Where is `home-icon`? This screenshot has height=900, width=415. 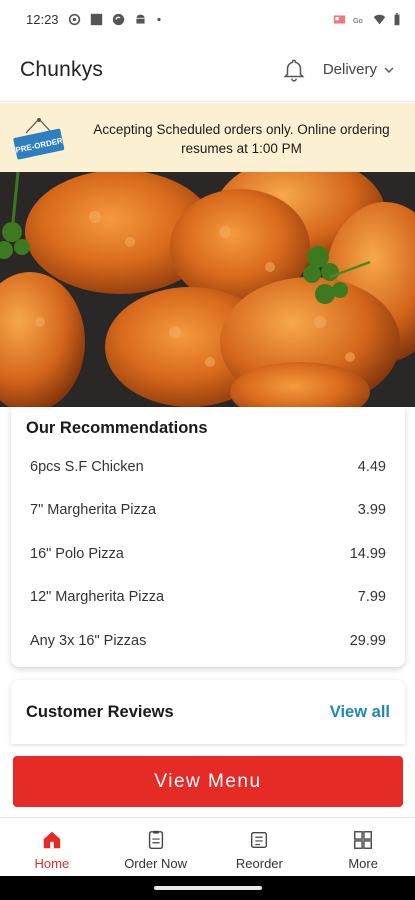 home-icon is located at coordinates (52, 840).